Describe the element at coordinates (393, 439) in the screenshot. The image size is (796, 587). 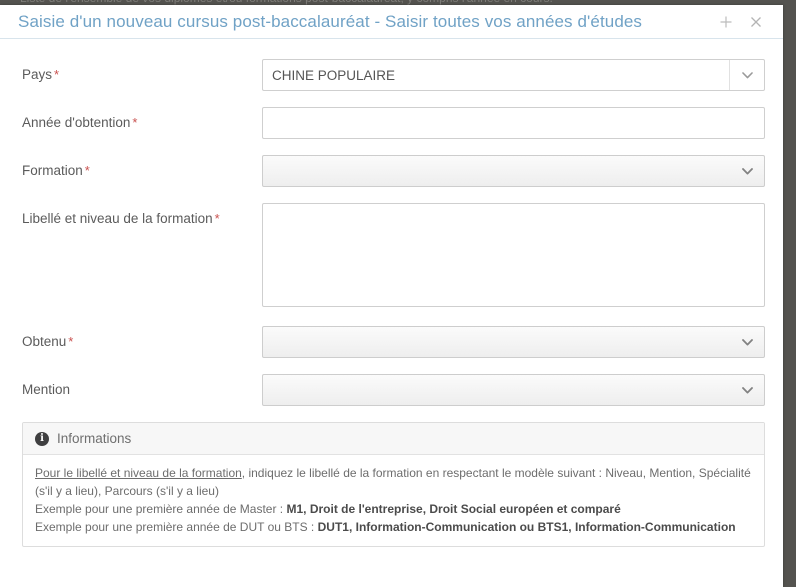
I see `information-panel-header: i Informations` at that location.